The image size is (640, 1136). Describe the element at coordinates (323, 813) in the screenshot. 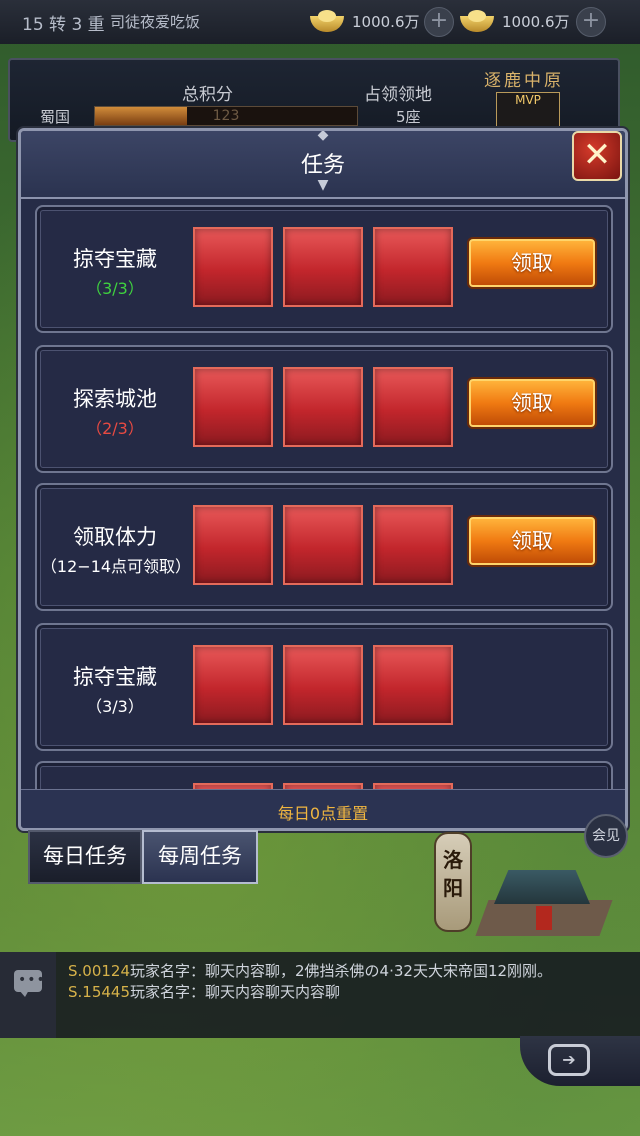

I see `reset-notice: 每日0点重置` at that location.